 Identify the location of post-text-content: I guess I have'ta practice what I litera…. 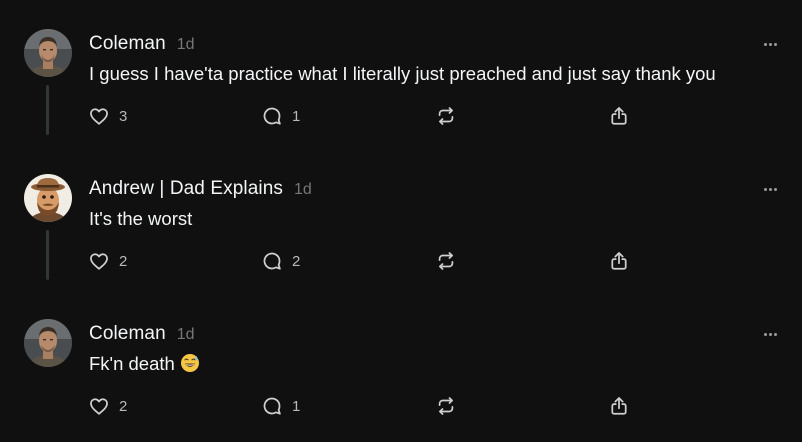
(402, 73).